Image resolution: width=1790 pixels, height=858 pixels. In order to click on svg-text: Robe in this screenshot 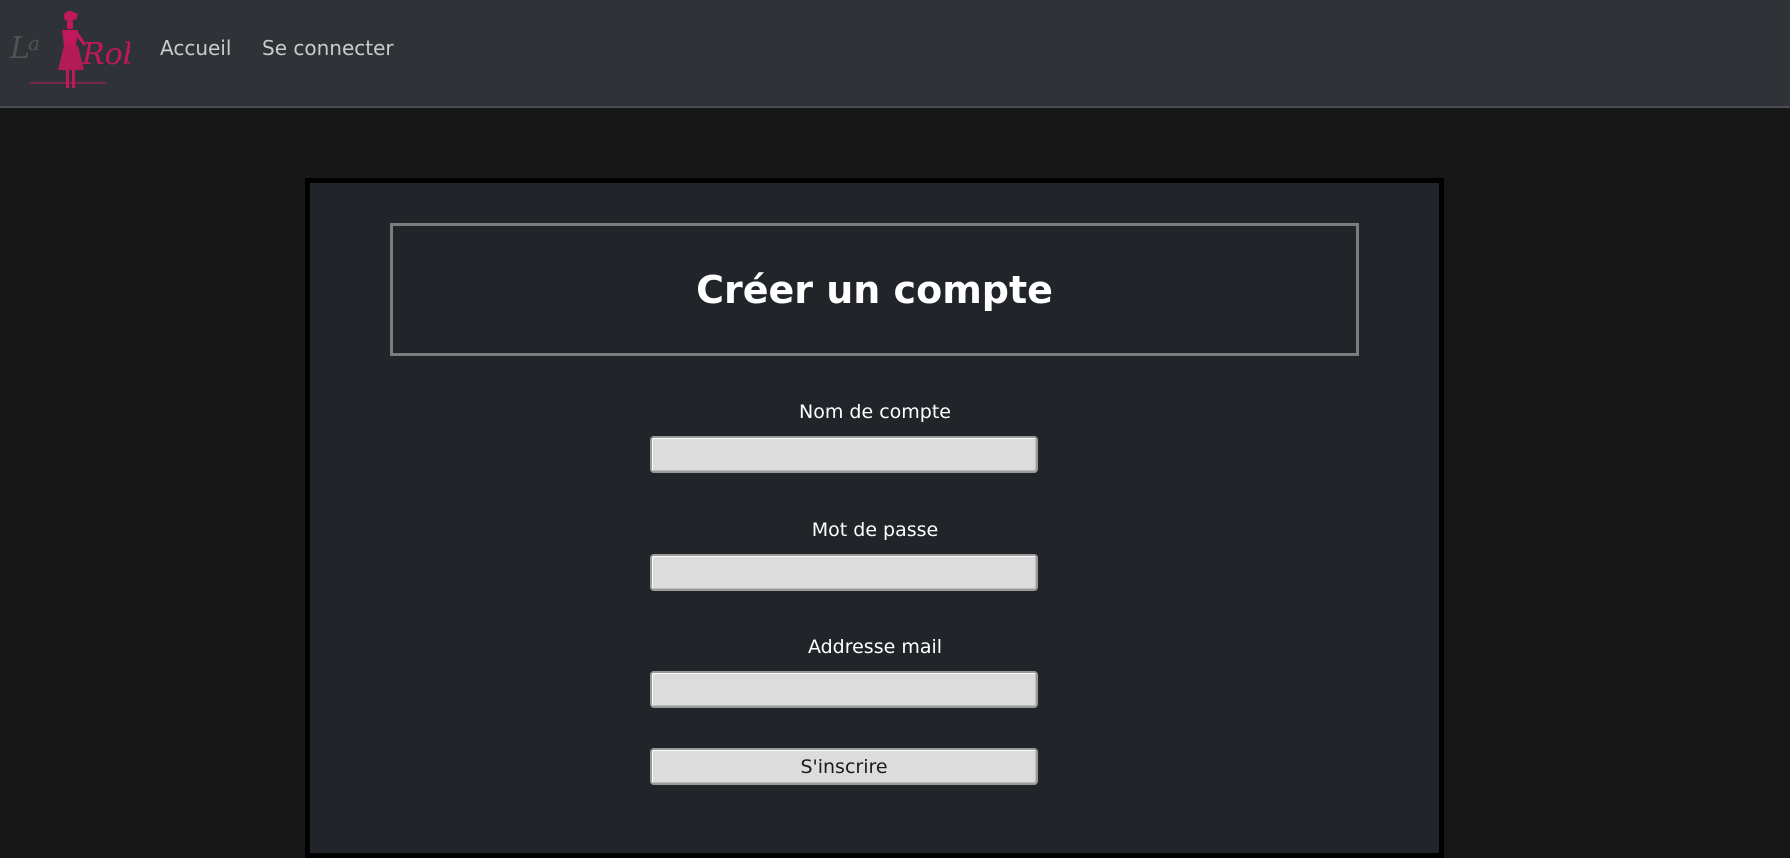, I will do `click(105, 54)`.